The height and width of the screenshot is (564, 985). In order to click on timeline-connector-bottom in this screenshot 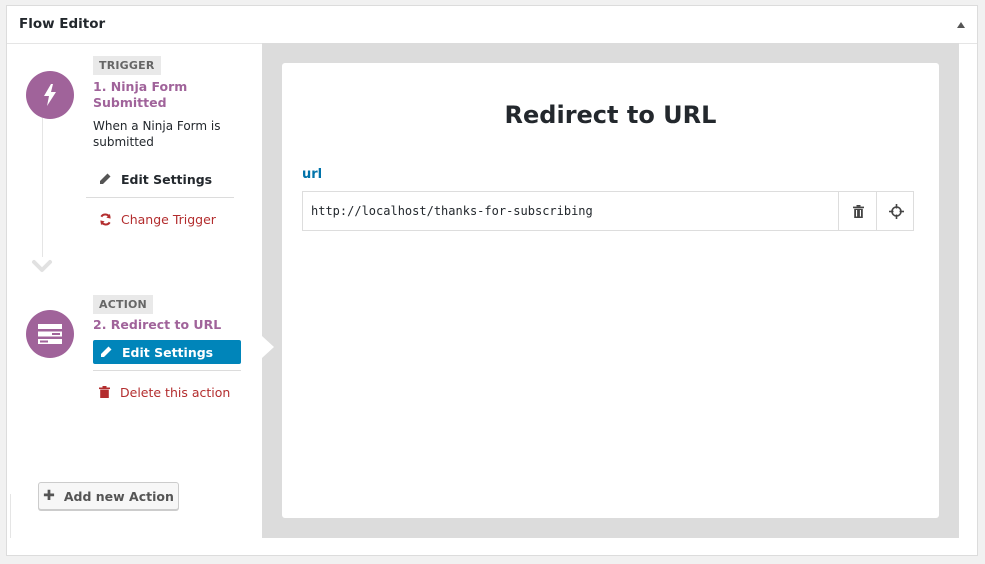, I will do `click(10, 516)`.